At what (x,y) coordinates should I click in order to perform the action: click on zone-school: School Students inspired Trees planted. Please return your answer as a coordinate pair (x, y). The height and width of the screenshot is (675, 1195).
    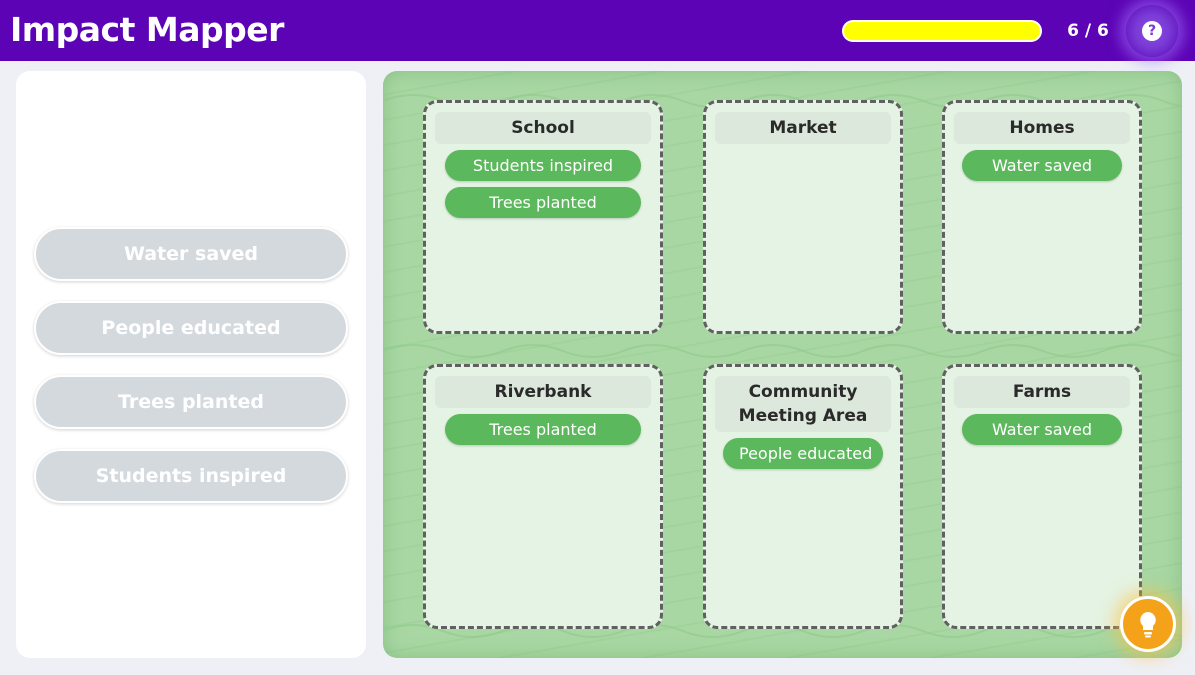
    Looking at the image, I should click on (543, 217).